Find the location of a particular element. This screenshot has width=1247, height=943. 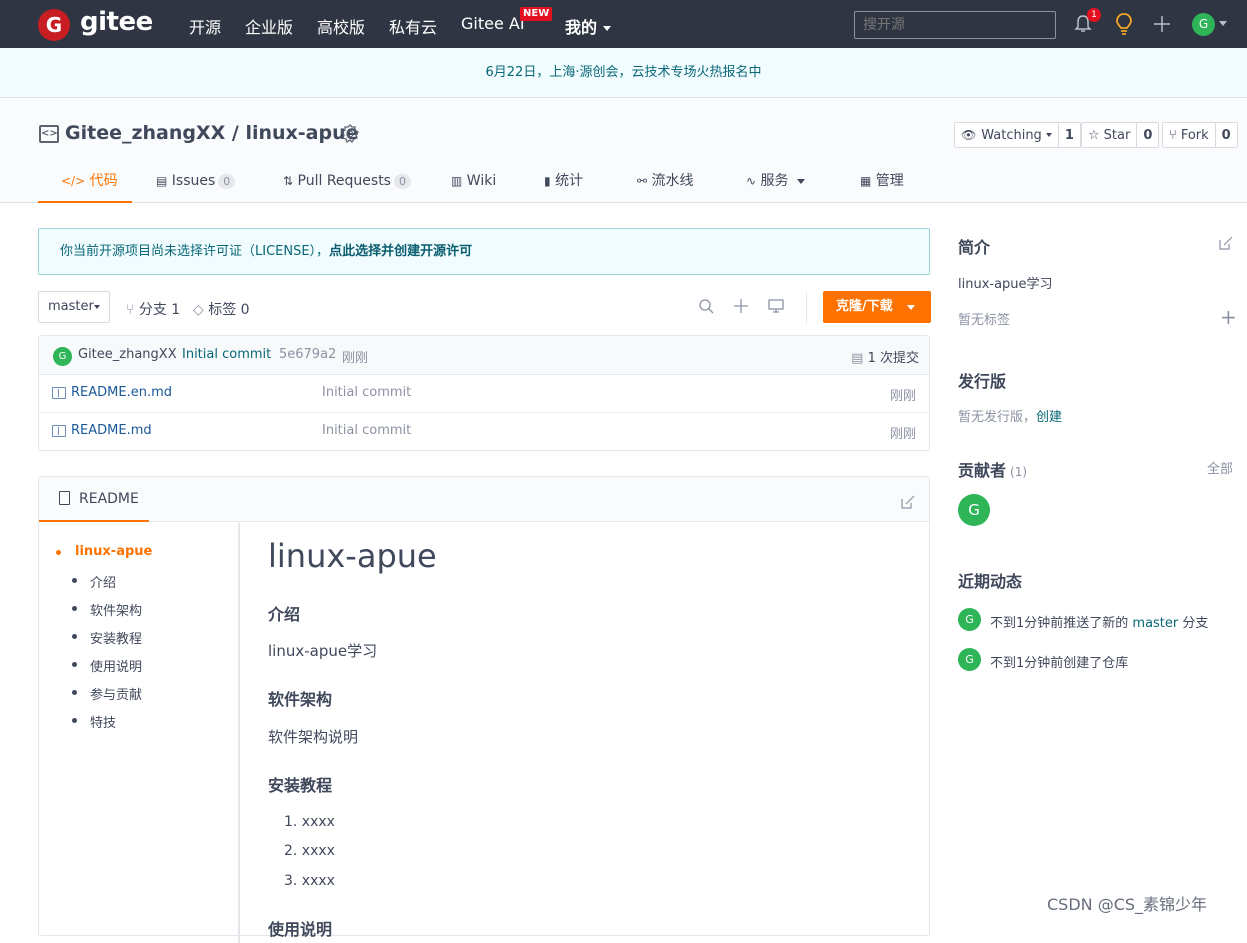

tab-manage: ▦ 管理 is located at coordinates (882, 181).